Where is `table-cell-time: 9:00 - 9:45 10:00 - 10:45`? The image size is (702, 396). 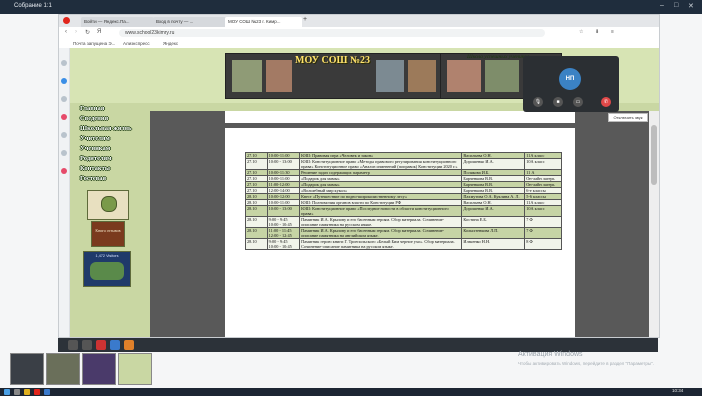 table-cell-time: 9:00 - 9:45 10:00 - 10:45 is located at coordinates (283, 222).